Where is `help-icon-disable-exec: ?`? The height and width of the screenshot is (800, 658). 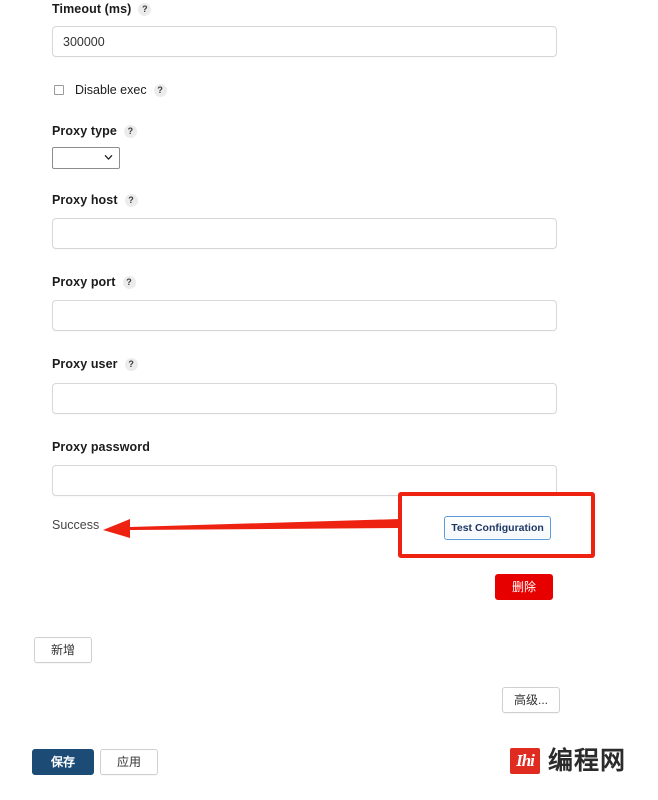 help-icon-disable-exec: ? is located at coordinates (160, 90).